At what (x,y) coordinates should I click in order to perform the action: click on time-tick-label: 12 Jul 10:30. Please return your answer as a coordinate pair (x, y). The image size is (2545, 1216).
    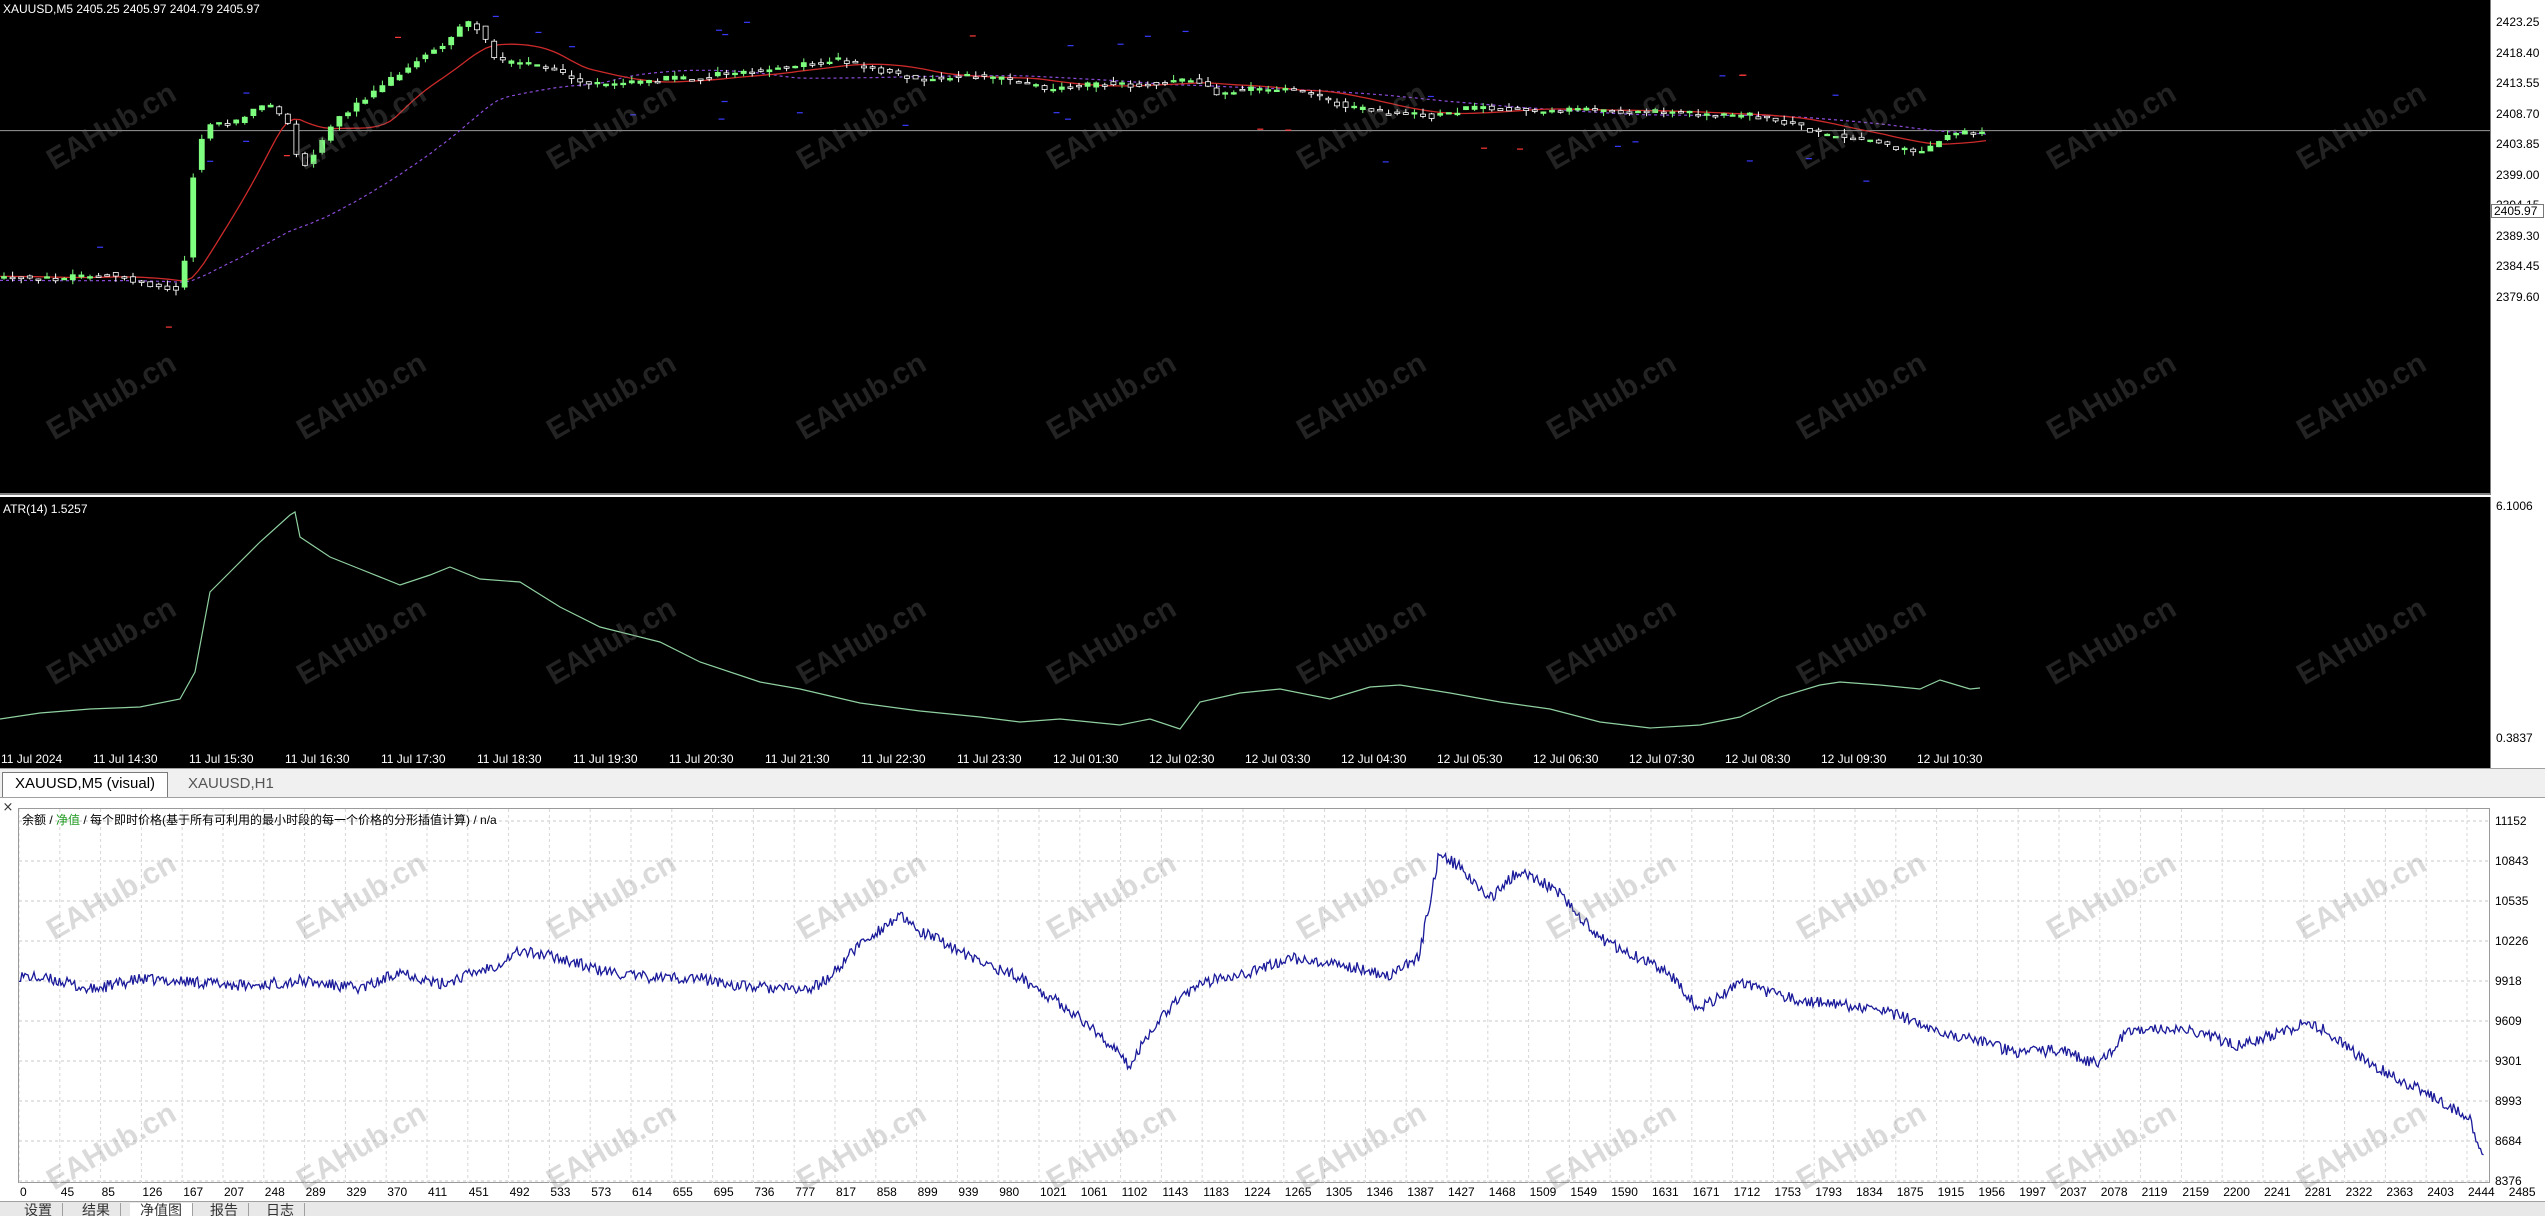
    Looking at the image, I should click on (1950, 759).